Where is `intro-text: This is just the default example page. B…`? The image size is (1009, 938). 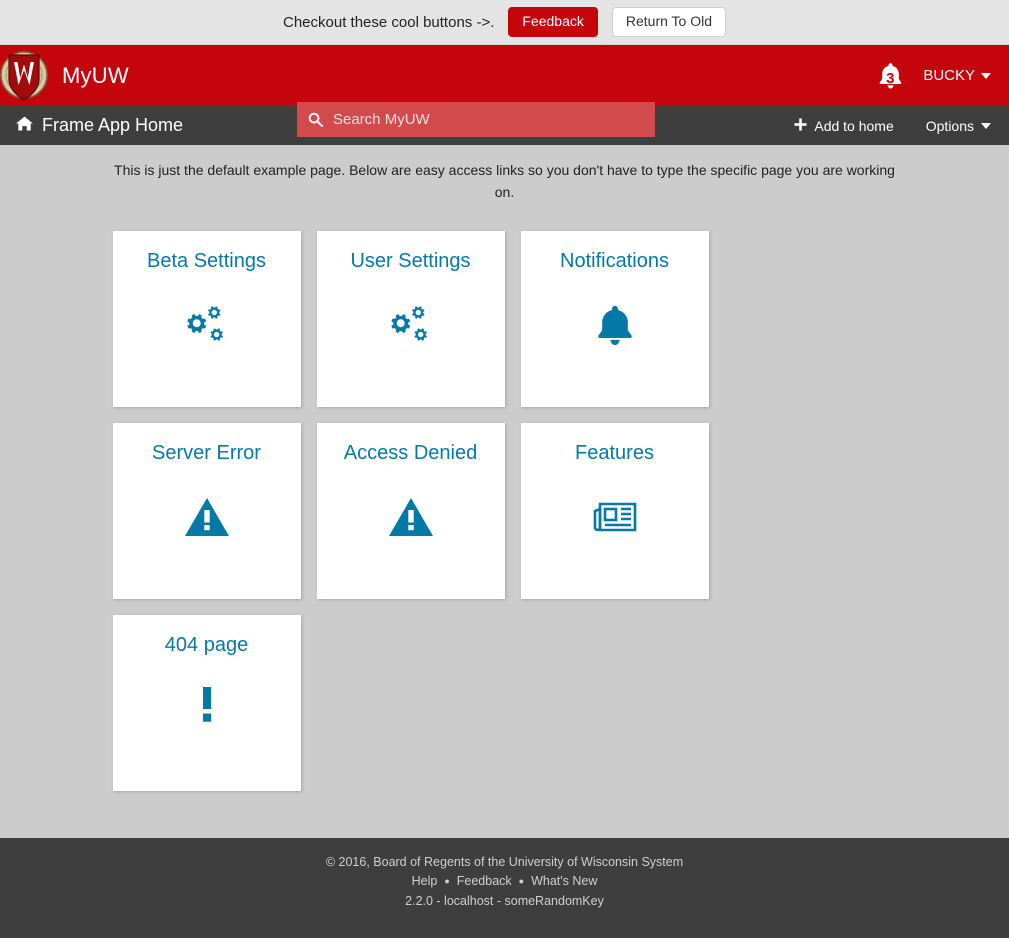
intro-text: This is just the default example page. B… is located at coordinates (504, 181).